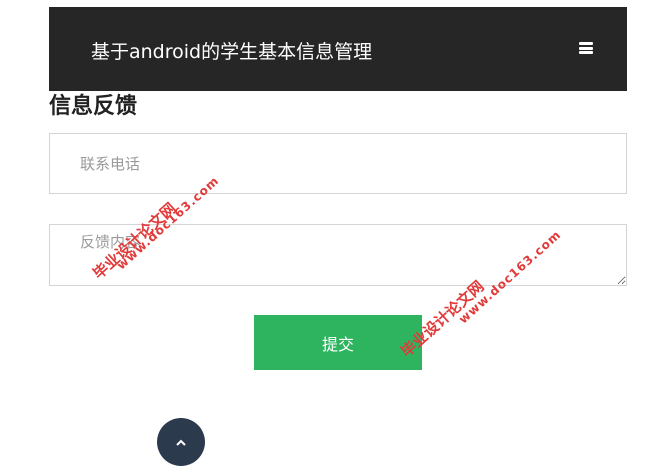  I want to click on hamburger-menu-icon, so click(586, 48).